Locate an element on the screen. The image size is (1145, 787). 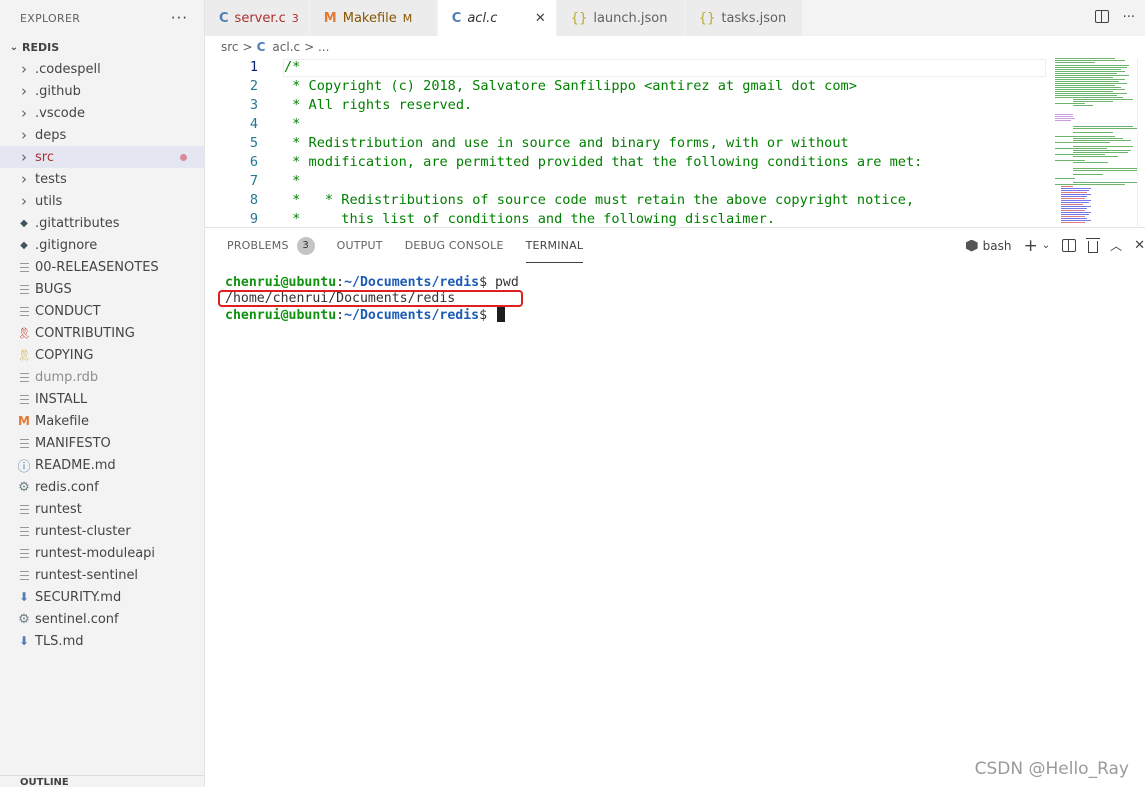
file-tree-item: ⚙ sentinel.conf is located at coordinates (102, 619).